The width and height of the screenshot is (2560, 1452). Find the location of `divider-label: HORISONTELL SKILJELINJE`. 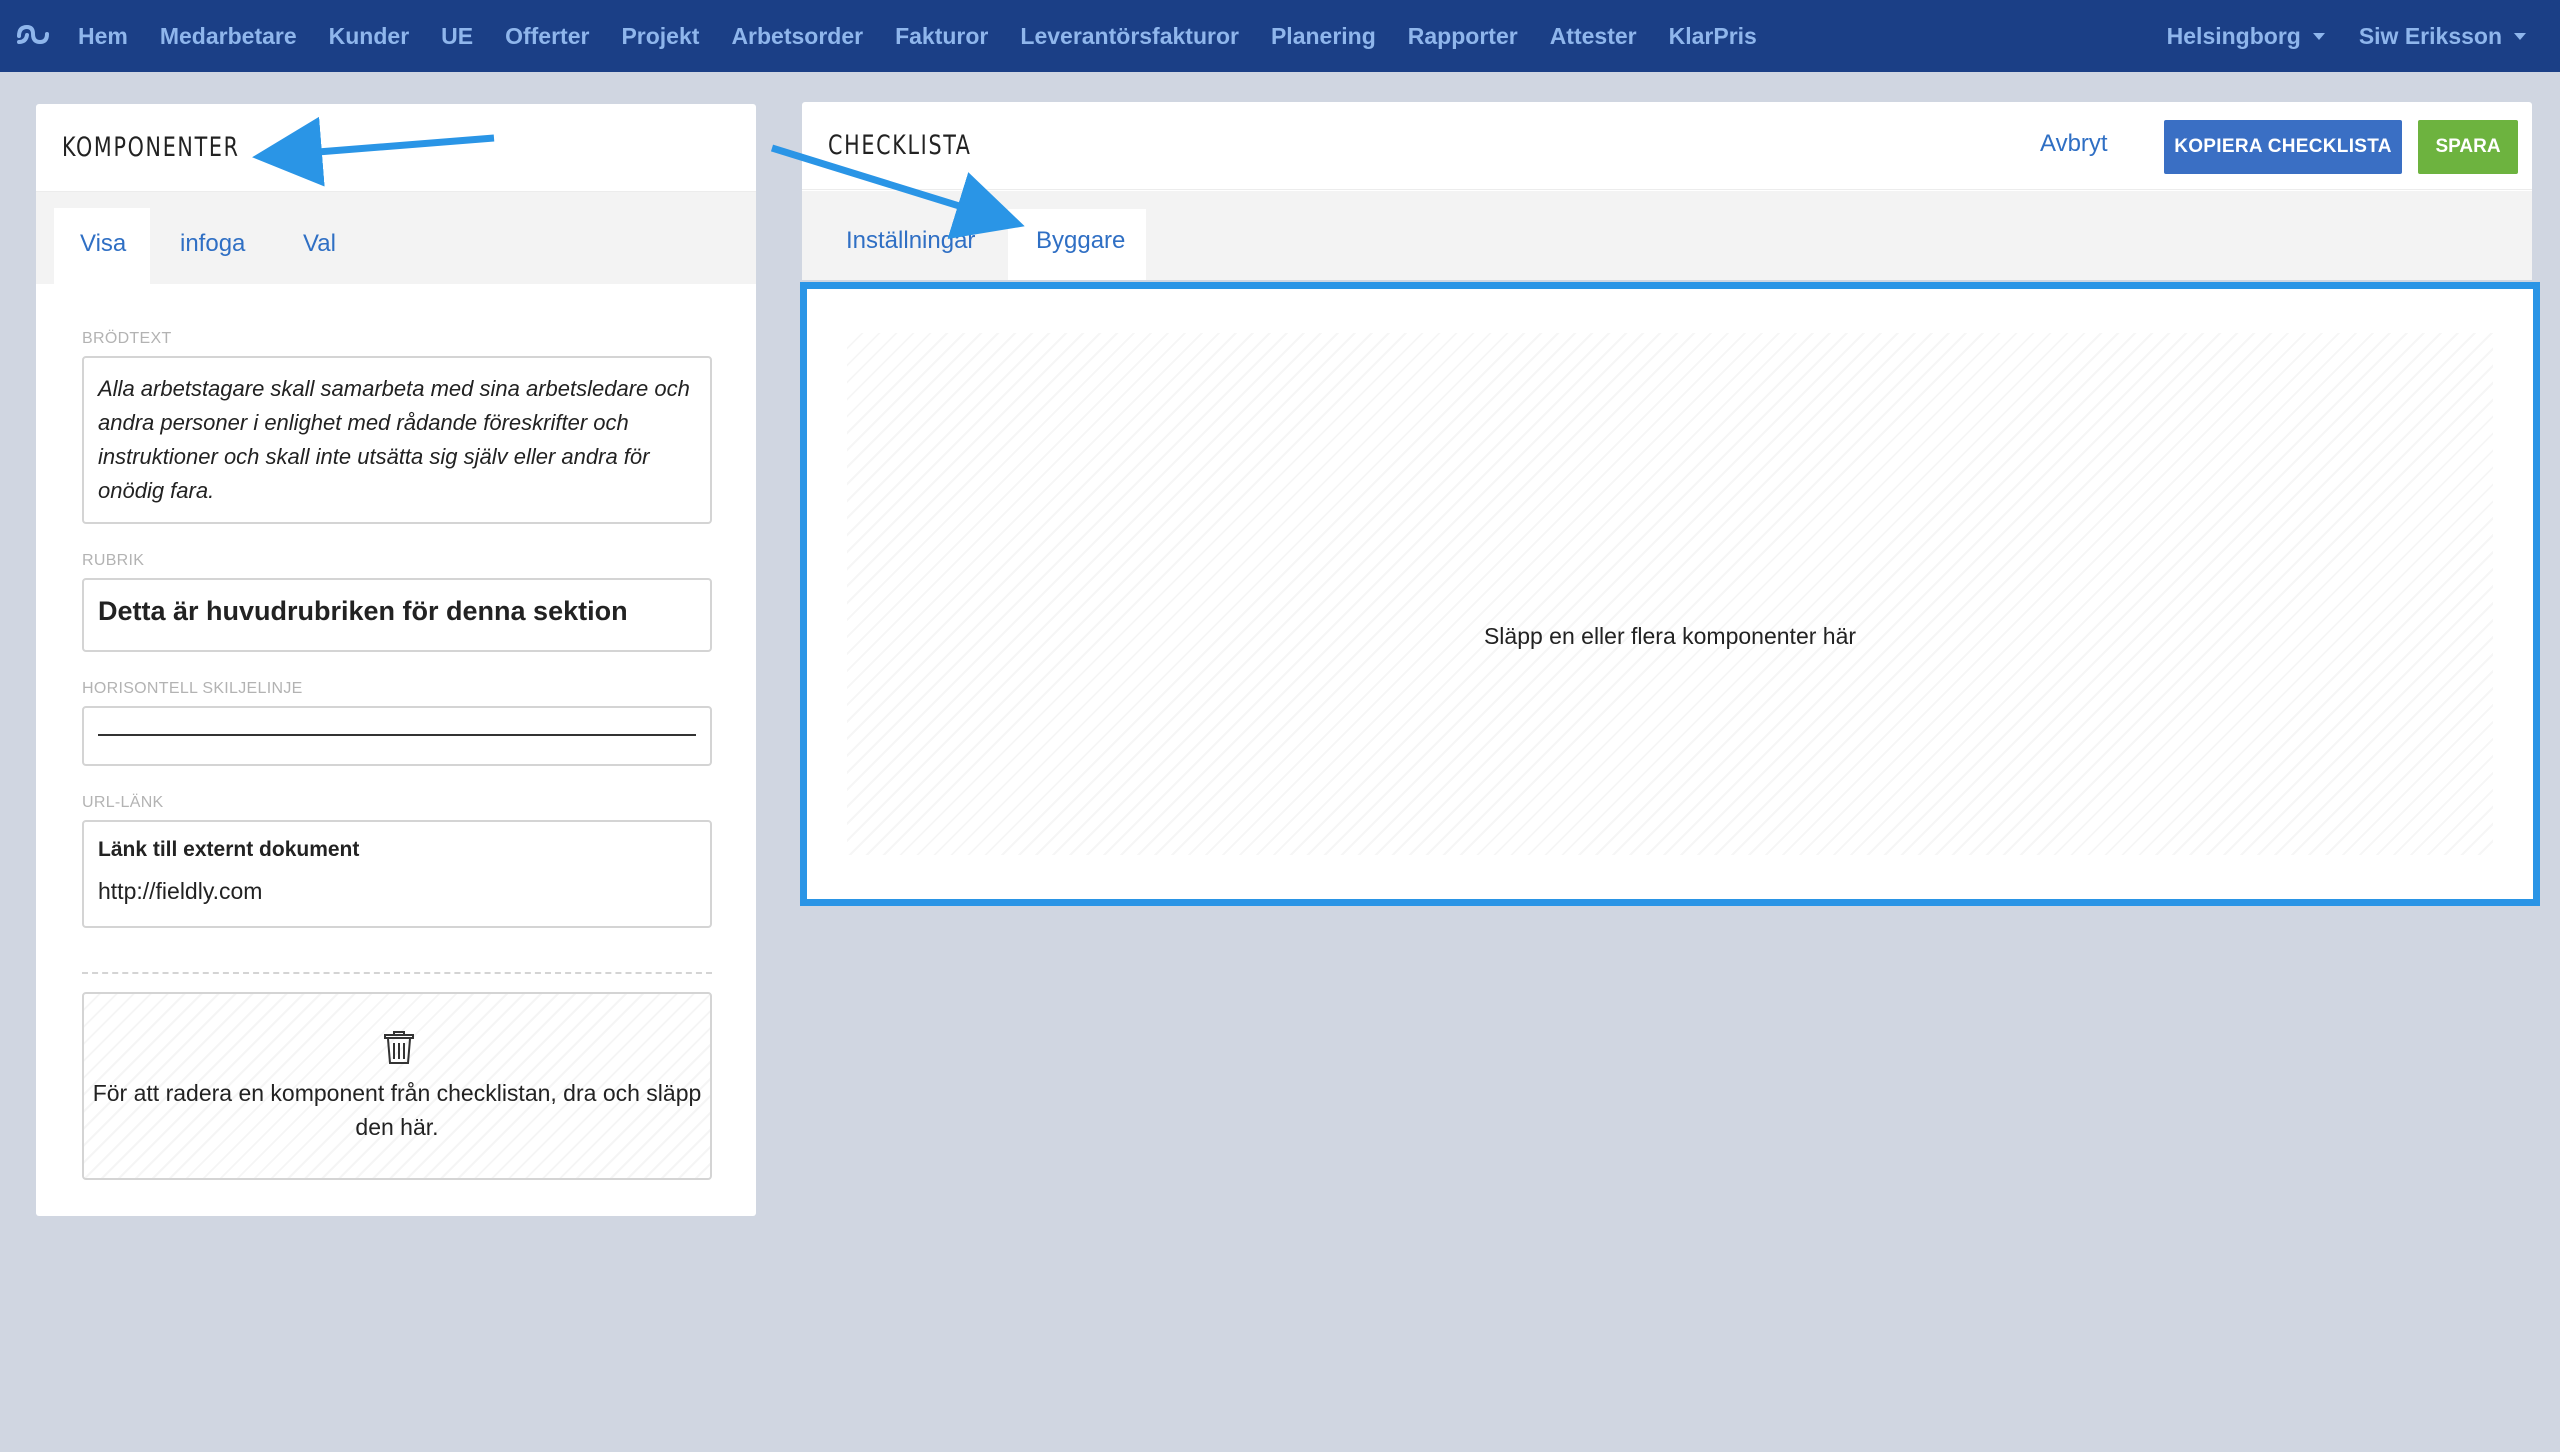

divider-label: HORISONTELL SKILJELINJE is located at coordinates (192, 688).